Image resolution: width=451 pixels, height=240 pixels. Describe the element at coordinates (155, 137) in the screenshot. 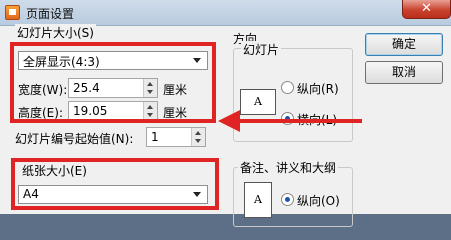

I see `numbering-start-value: 1` at that location.